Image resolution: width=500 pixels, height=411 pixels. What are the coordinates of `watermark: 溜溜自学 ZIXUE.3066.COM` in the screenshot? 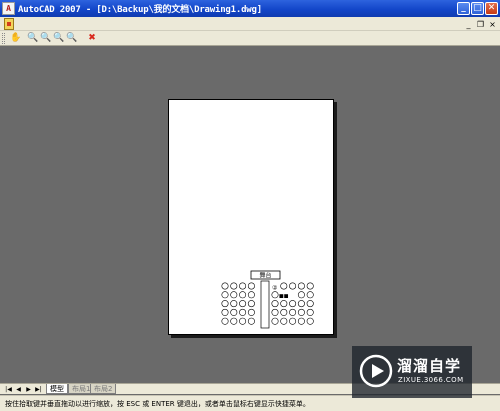 It's located at (412, 372).